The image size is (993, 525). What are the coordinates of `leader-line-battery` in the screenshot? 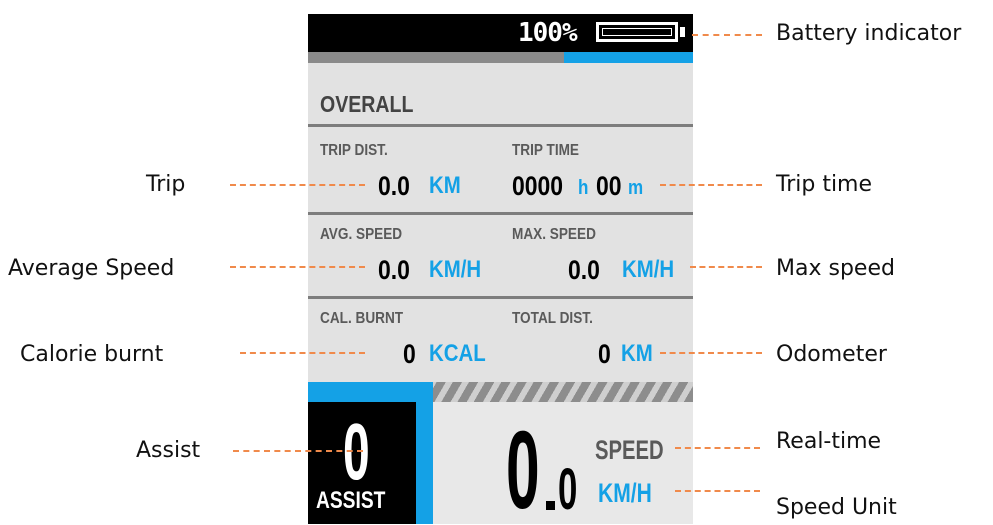 It's located at (727, 35).